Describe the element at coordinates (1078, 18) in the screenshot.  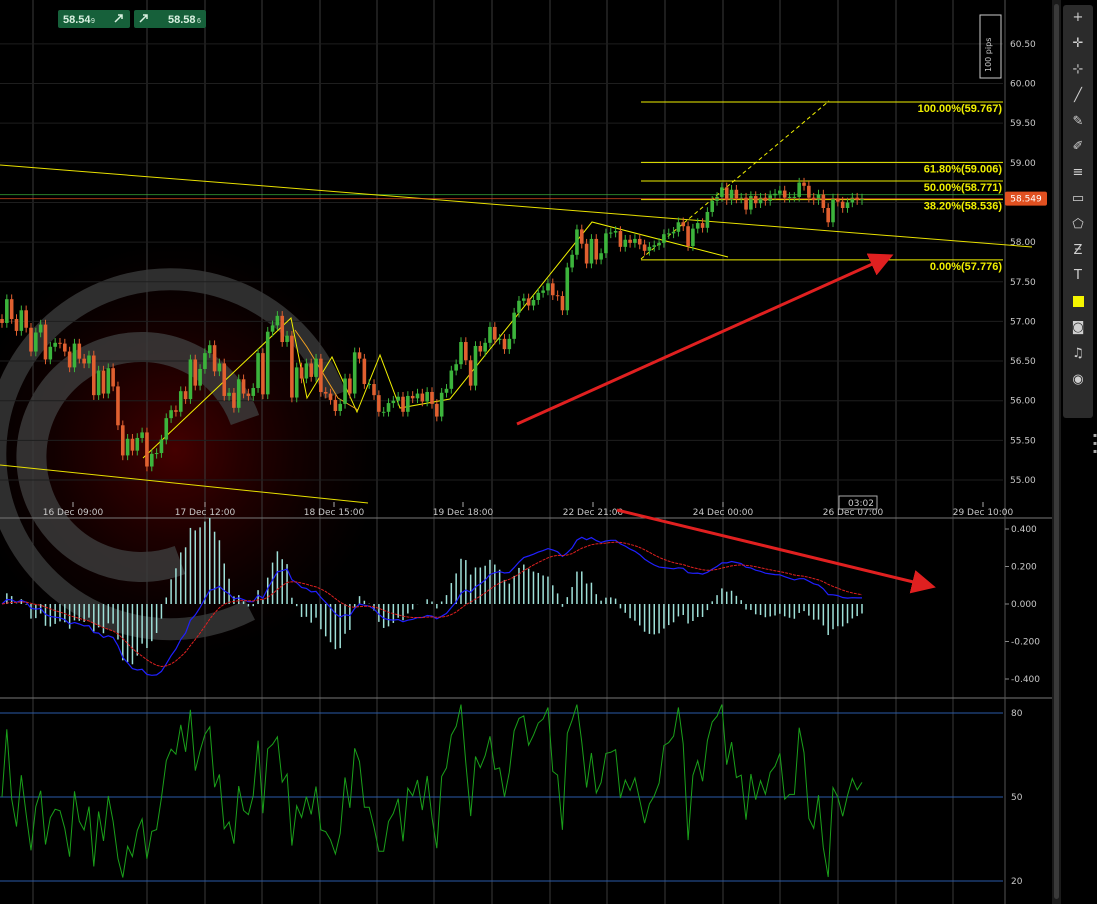
I see `crosshair-icon: +` at that location.